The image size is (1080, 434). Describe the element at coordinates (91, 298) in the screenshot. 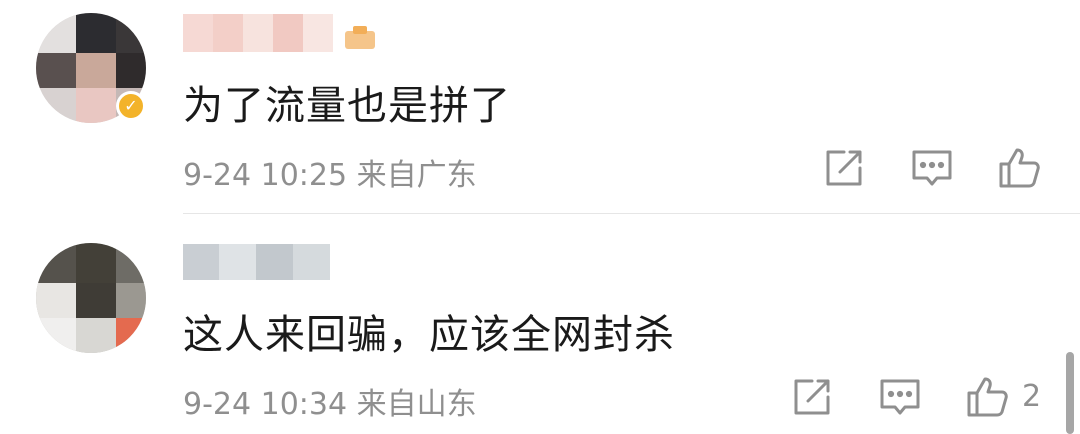

I see `avatar` at that location.